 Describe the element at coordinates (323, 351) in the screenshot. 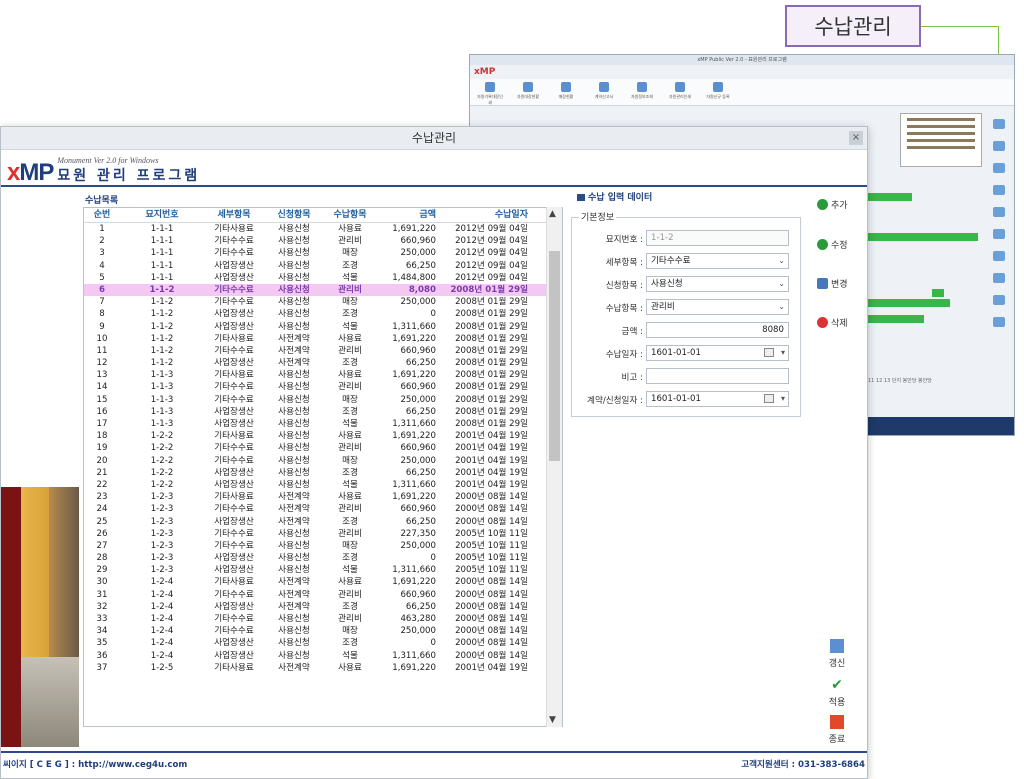

I see `table-row: 11 1-1-2 기타수수료 사전계약 관리비 660,960 2008년 01월 29일` at that location.